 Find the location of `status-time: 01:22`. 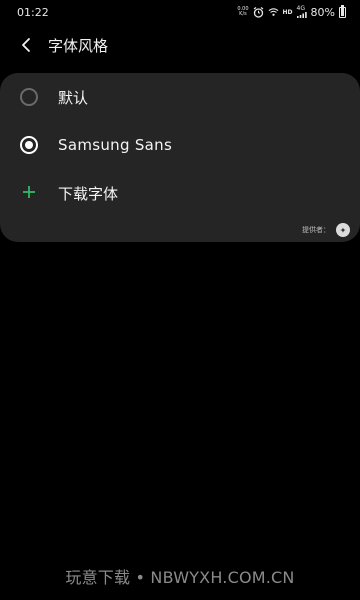

status-time: 01:22 is located at coordinates (33, 12).